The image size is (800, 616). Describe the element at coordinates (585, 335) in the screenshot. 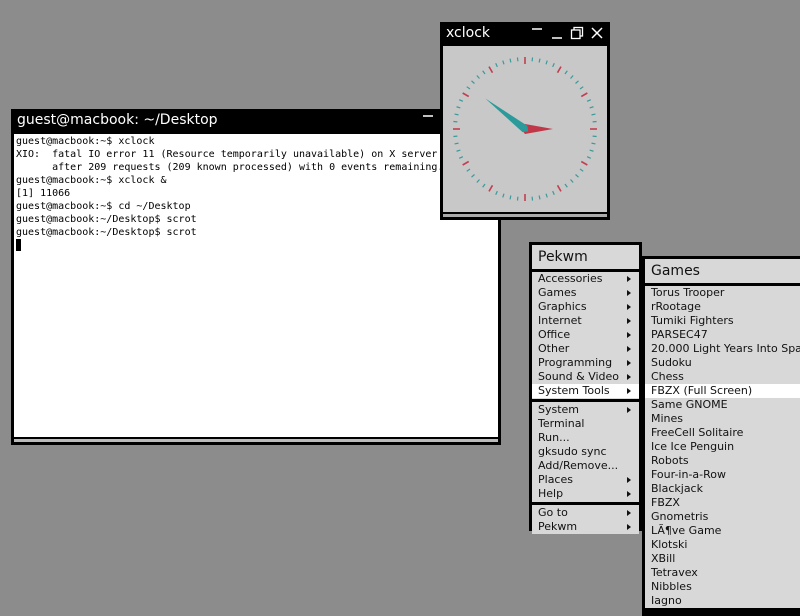

I see `menu-item: Office` at that location.